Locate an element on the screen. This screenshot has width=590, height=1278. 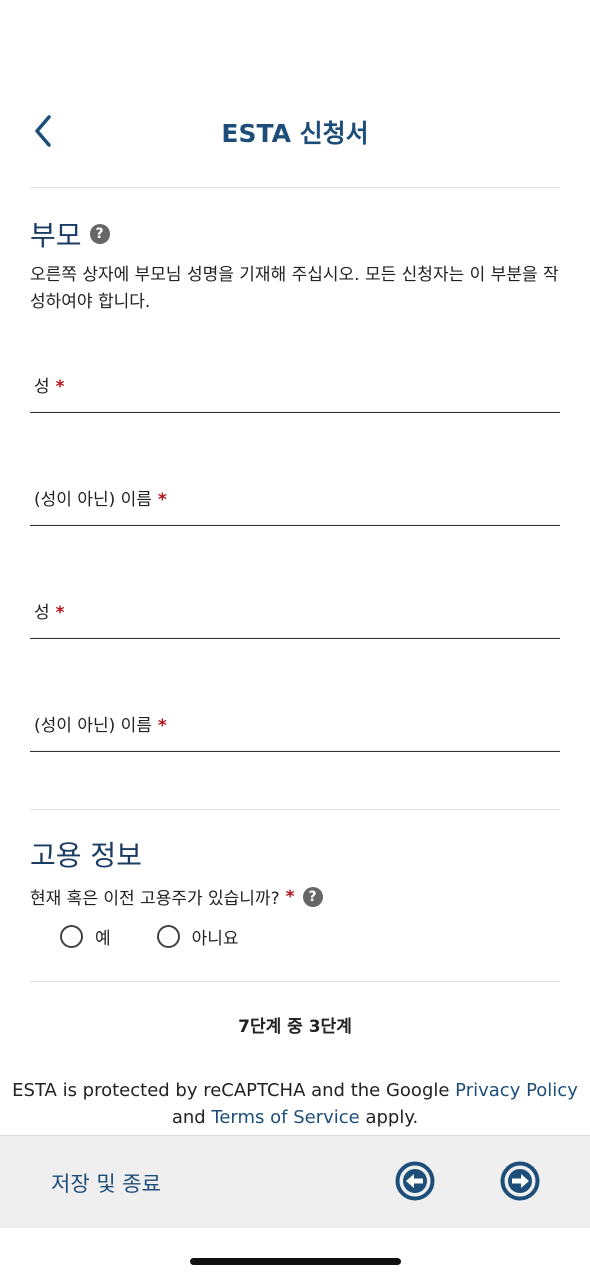
employer-question: 현재 혹은 이전 고용주가 있습니까? * ? is located at coordinates (176, 896).